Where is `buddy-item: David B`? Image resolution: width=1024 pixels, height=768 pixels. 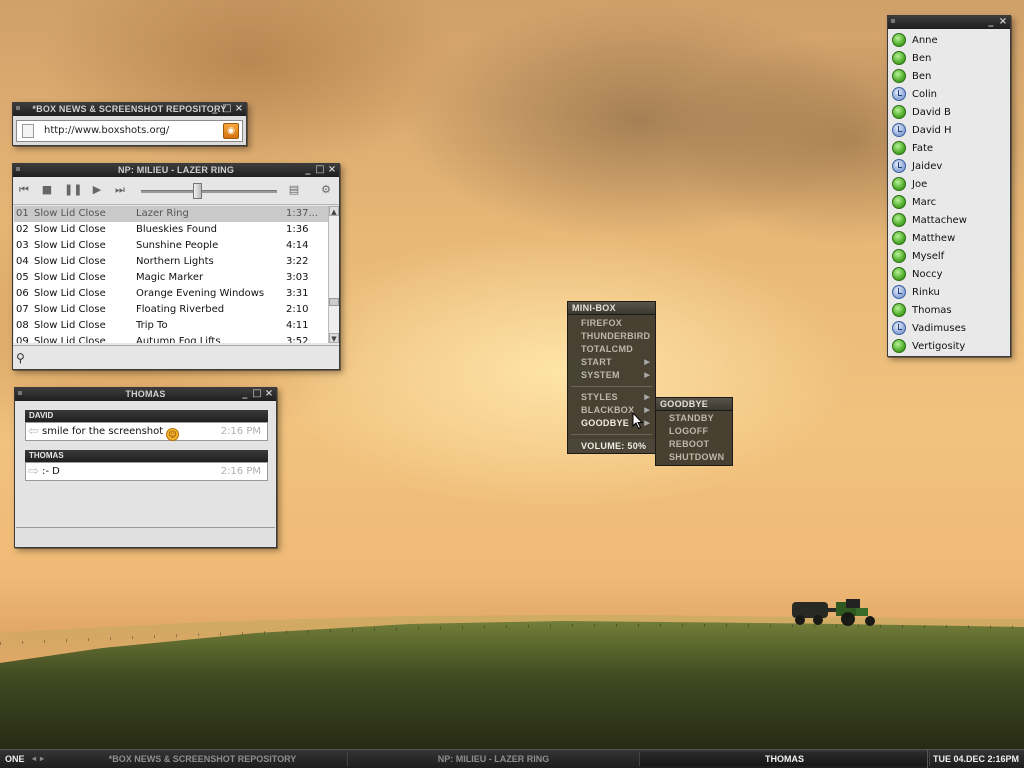
buddy-item: David B is located at coordinates (949, 112).